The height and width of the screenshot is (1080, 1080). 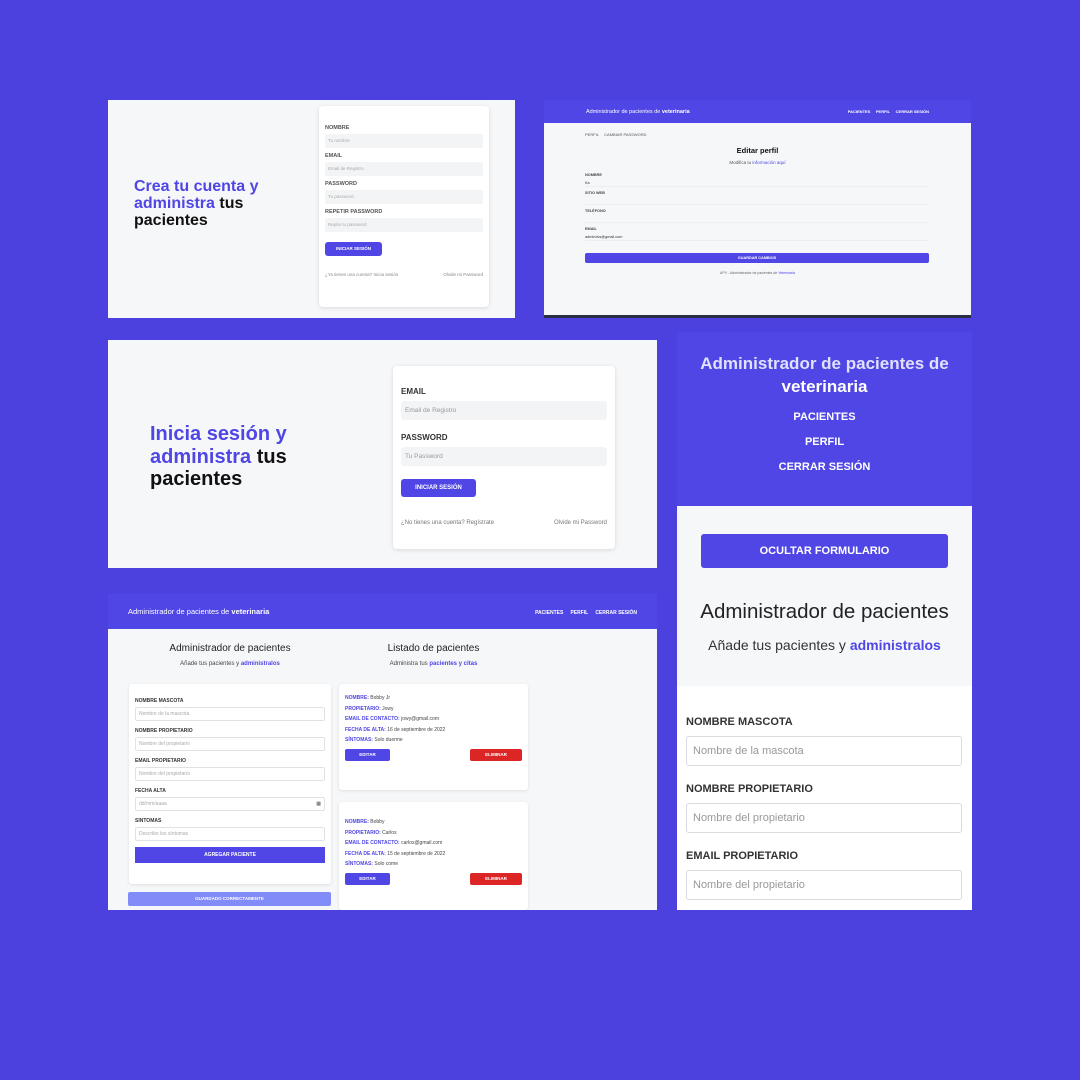 I want to click on fecha-alta-input: dd/mm/aaaa ▦, so click(x=230, y=804).